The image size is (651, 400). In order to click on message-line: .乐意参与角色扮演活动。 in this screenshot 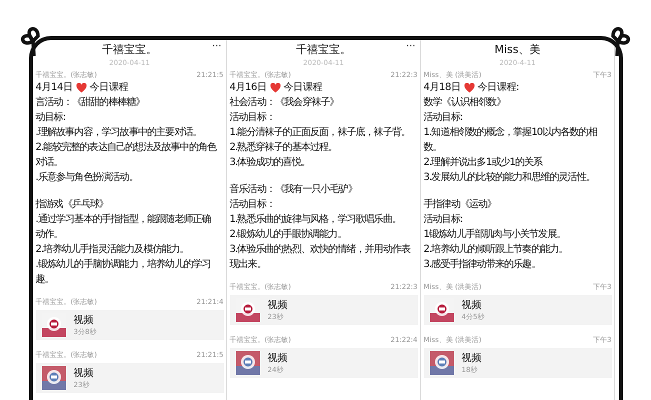, I will do `click(87, 177)`.